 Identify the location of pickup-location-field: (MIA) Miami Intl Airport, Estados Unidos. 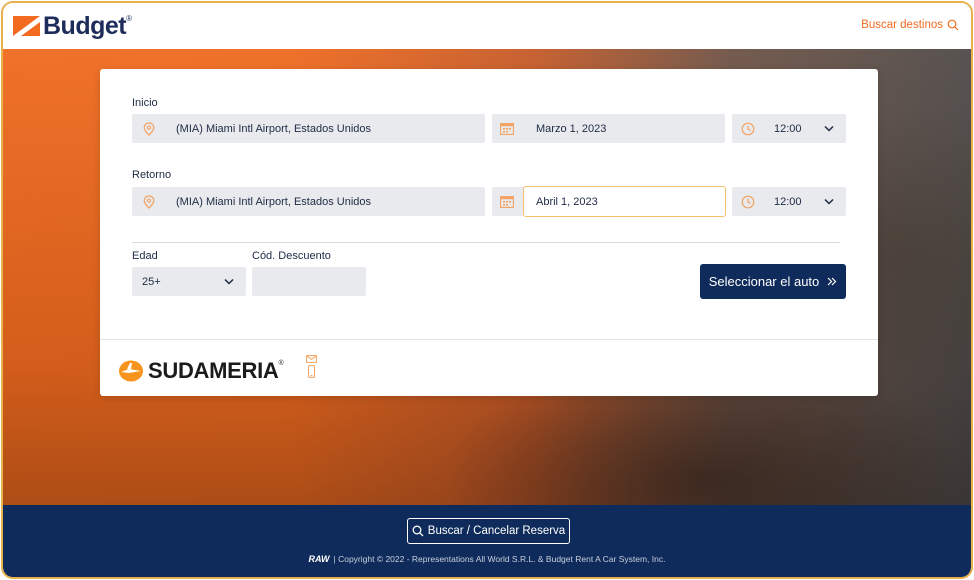
(308, 128).